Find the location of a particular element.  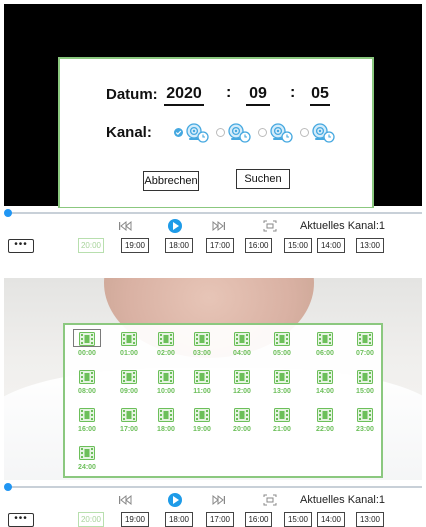

hour-label: 13:00 is located at coordinates (282, 391).